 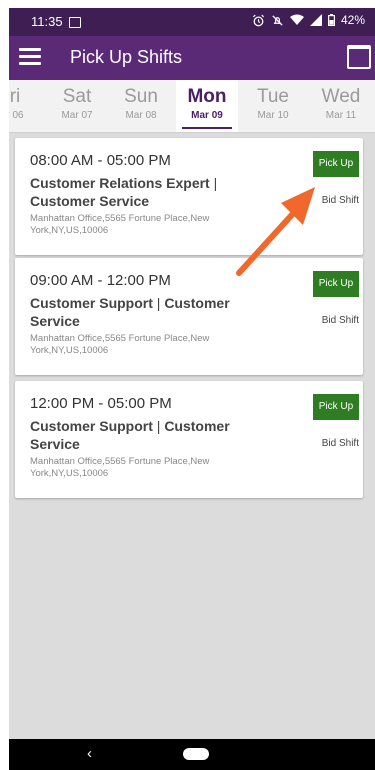 I want to click on mute-icon, so click(x=277, y=20).